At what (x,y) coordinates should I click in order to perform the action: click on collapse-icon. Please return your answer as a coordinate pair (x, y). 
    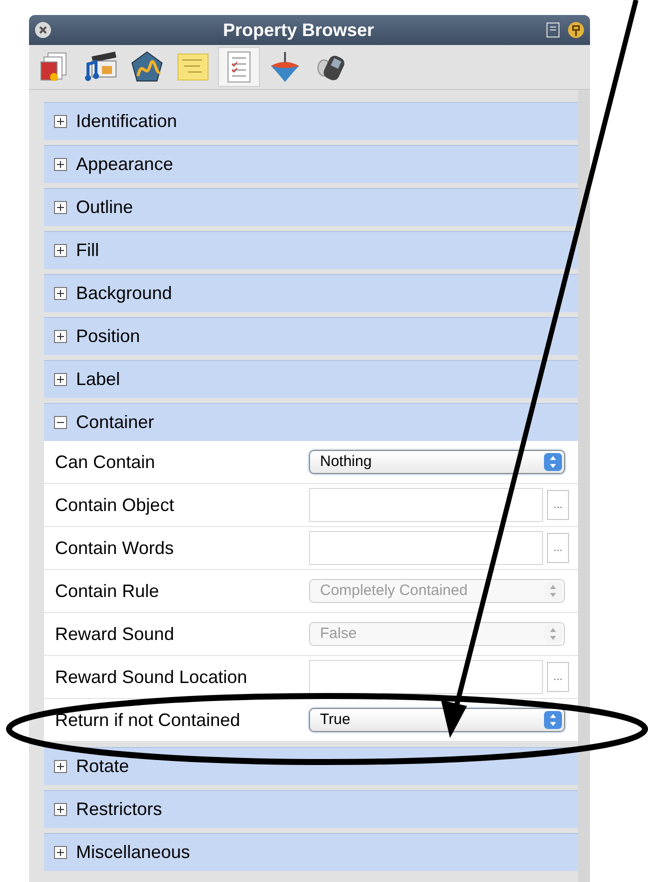
    Looking at the image, I should click on (553, 30).